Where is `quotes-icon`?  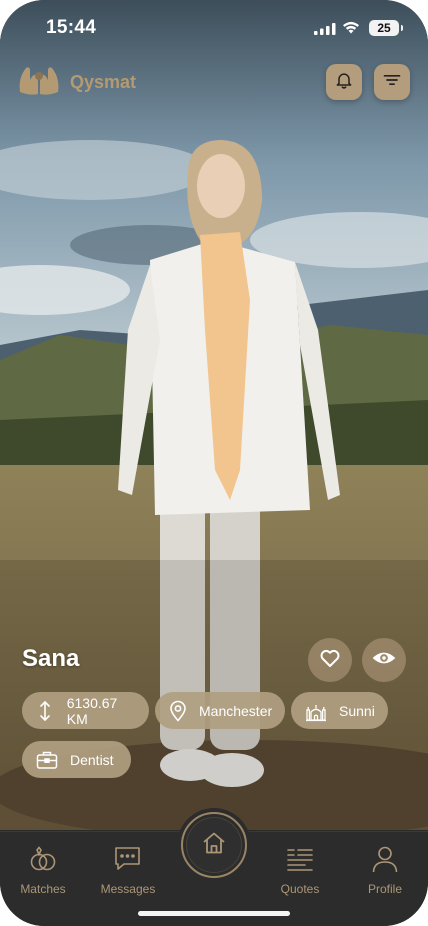 quotes-icon is located at coordinates (300, 859).